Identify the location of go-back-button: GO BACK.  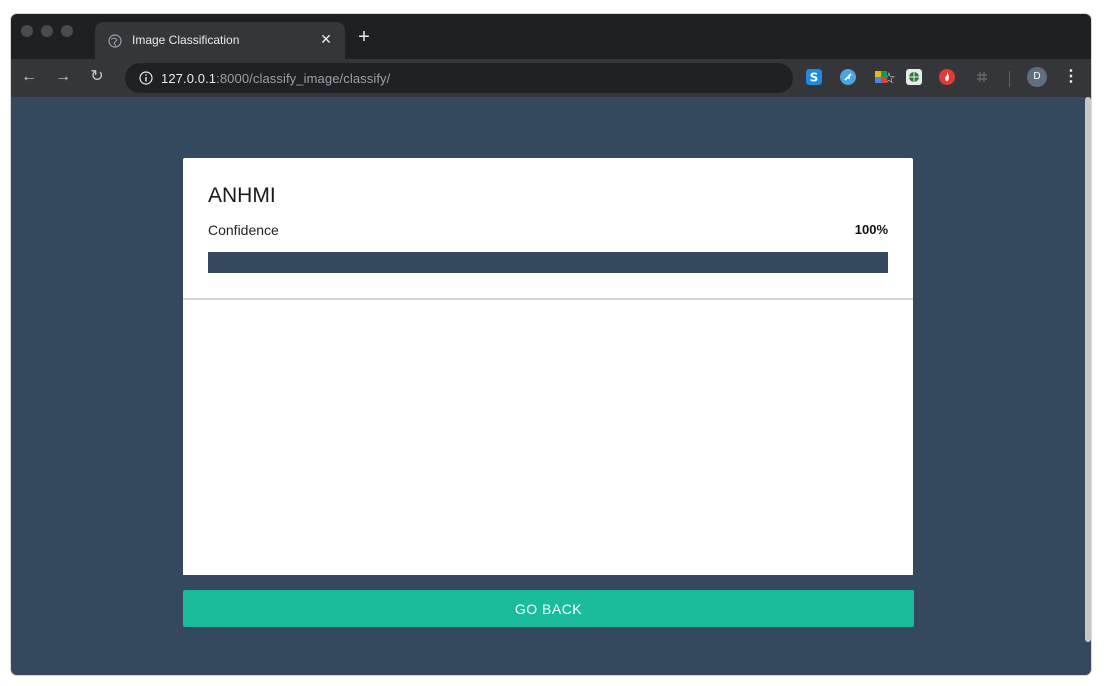
(548, 608).